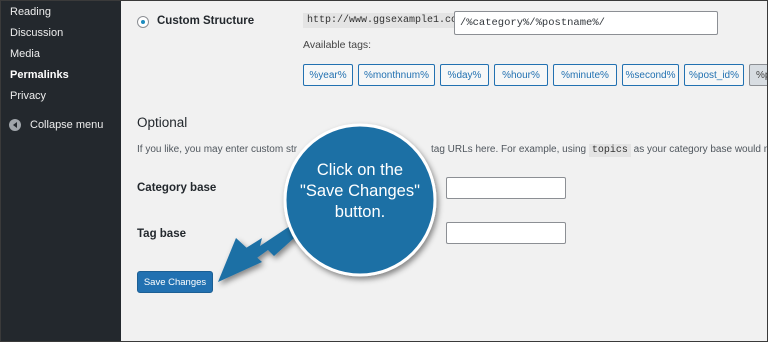  What do you see at coordinates (337, 45) in the screenshot?
I see `available-tags-label: Available tags:` at bounding box center [337, 45].